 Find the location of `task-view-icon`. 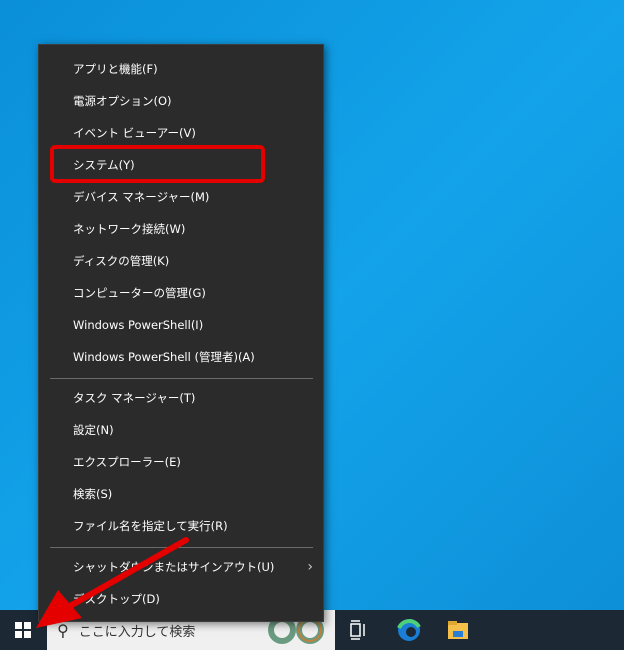

task-view-icon is located at coordinates (358, 630).